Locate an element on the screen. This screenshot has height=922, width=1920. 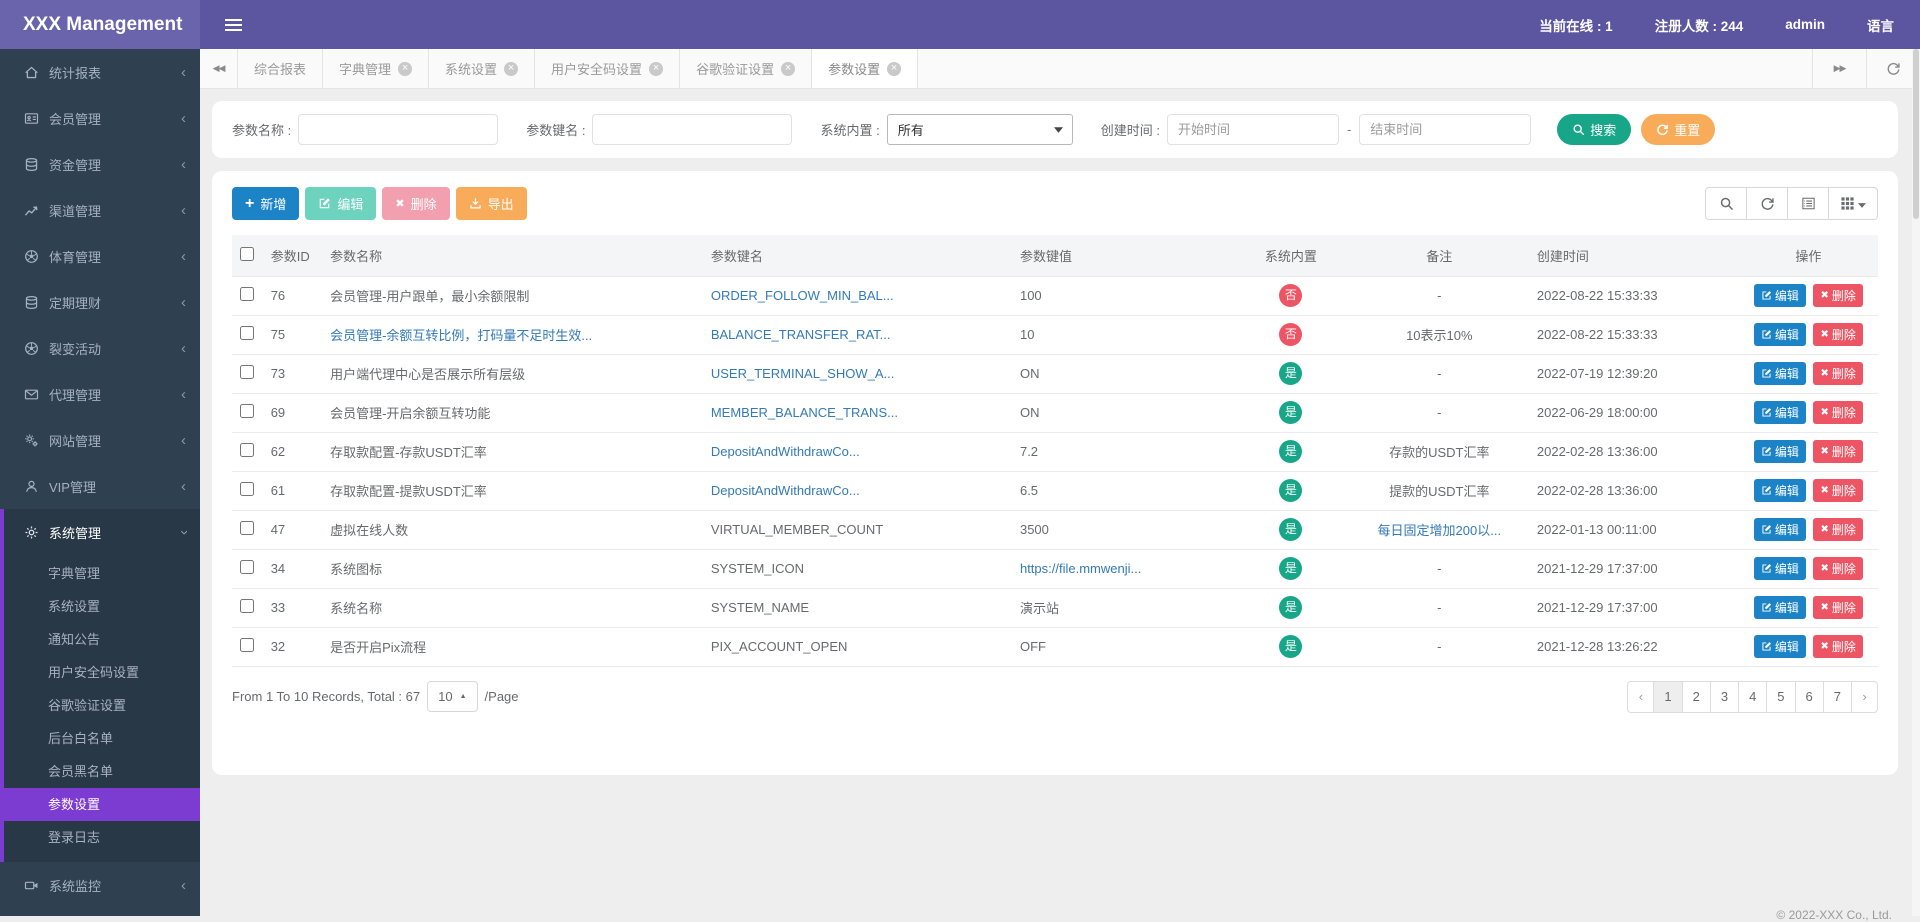
sidebar-subitem: 用户安全码设置 is located at coordinates (102, 672).